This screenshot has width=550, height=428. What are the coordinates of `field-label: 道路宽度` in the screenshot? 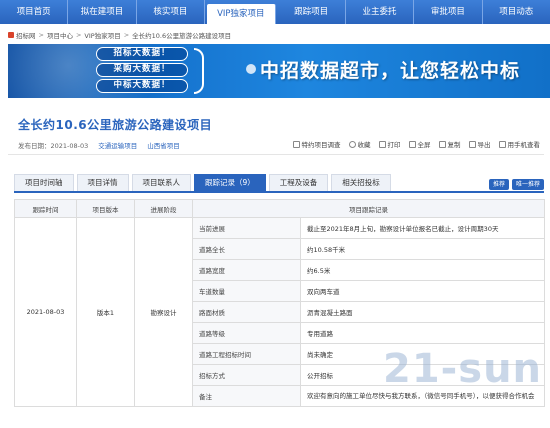 It's located at (246, 270).